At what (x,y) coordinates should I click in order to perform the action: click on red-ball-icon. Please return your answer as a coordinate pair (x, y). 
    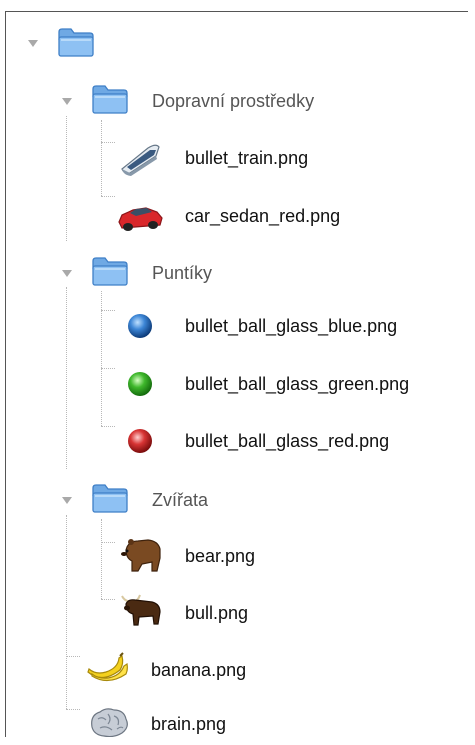
    Looking at the image, I should click on (144, 442).